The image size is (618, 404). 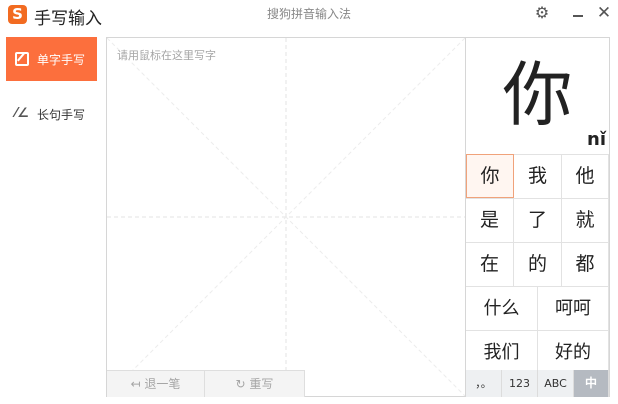 I want to click on candidate-word: 我们, so click(x=502, y=352).